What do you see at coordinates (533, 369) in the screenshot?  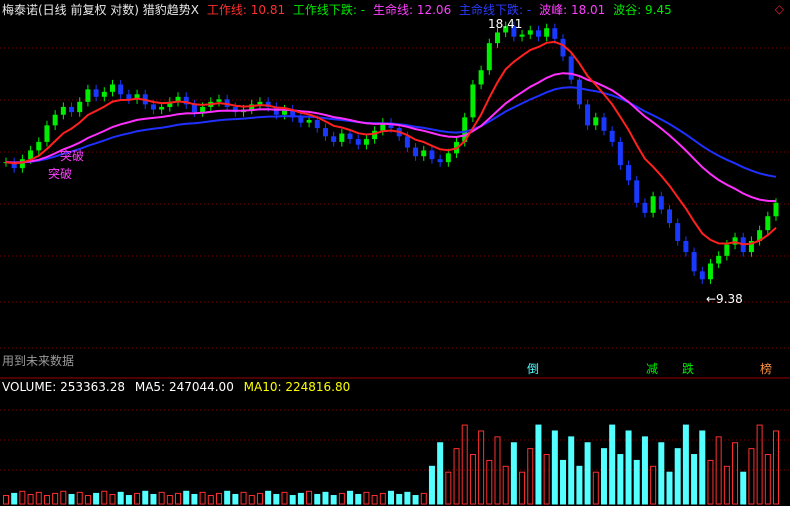 I see `event-marker: 倒` at bounding box center [533, 369].